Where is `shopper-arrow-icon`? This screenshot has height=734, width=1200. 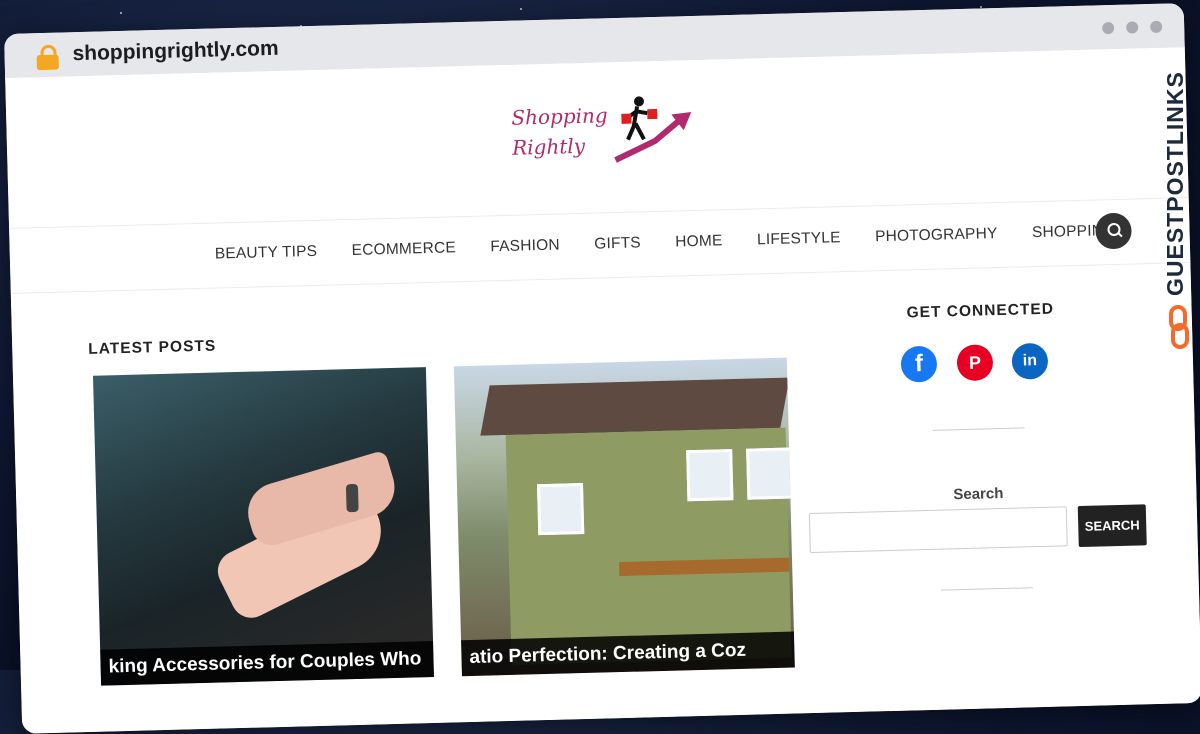 shopper-arrow-icon is located at coordinates (653, 129).